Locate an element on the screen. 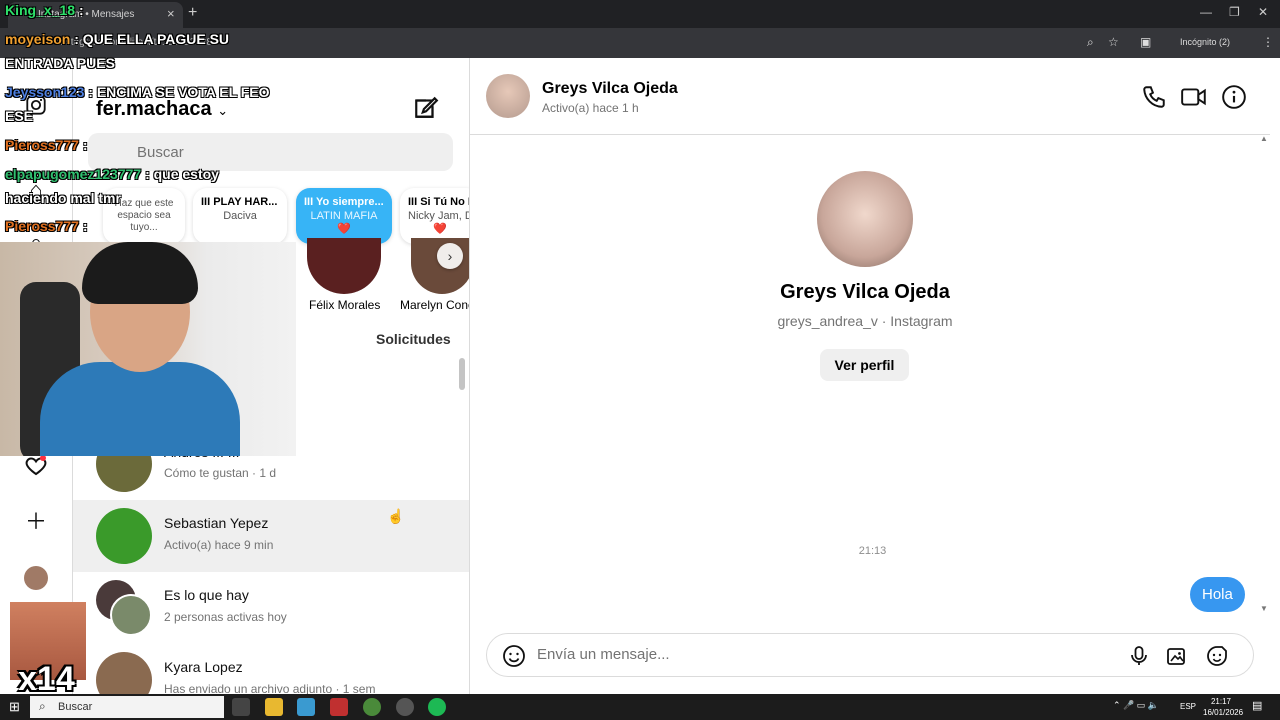 The height and width of the screenshot is (720, 1280). note-music-3: III Si Tú No E Nicky Jam, D ❤️ is located at coordinates (434, 216).